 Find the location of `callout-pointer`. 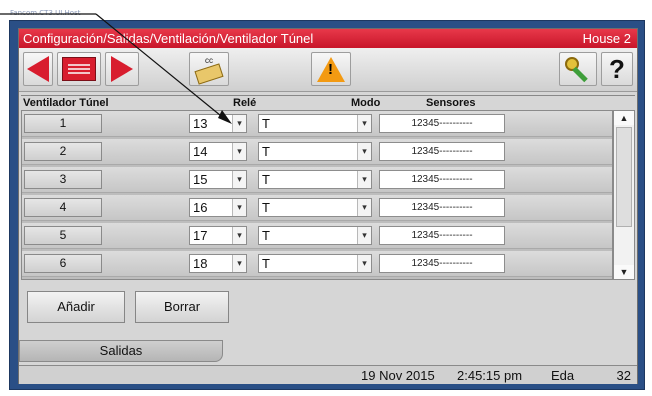

callout-pointer is located at coordinates (116, 68).